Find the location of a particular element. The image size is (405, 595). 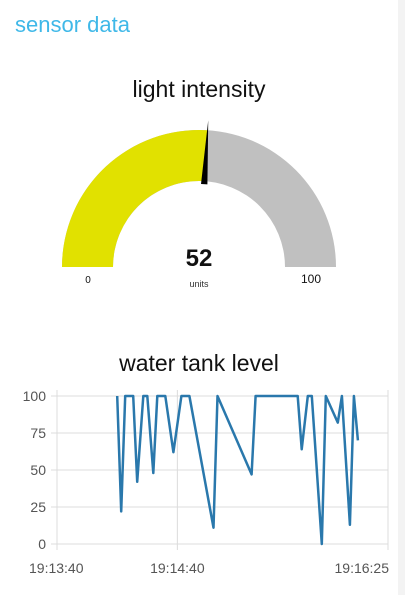

x-tick-label: 19:13:40 is located at coordinates (56, 568).